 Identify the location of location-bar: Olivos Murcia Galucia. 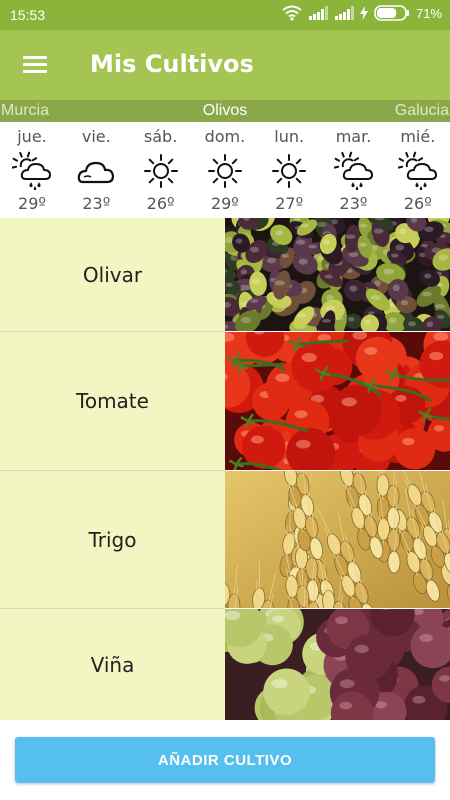
(225, 111).